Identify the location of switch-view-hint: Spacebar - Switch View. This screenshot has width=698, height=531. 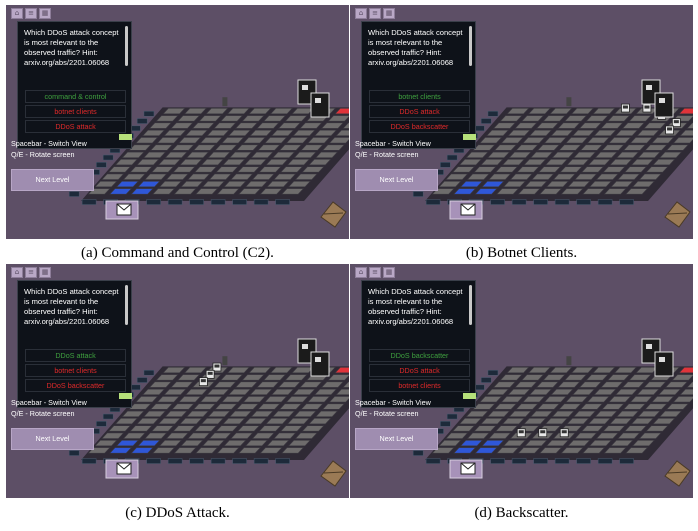
(393, 143).